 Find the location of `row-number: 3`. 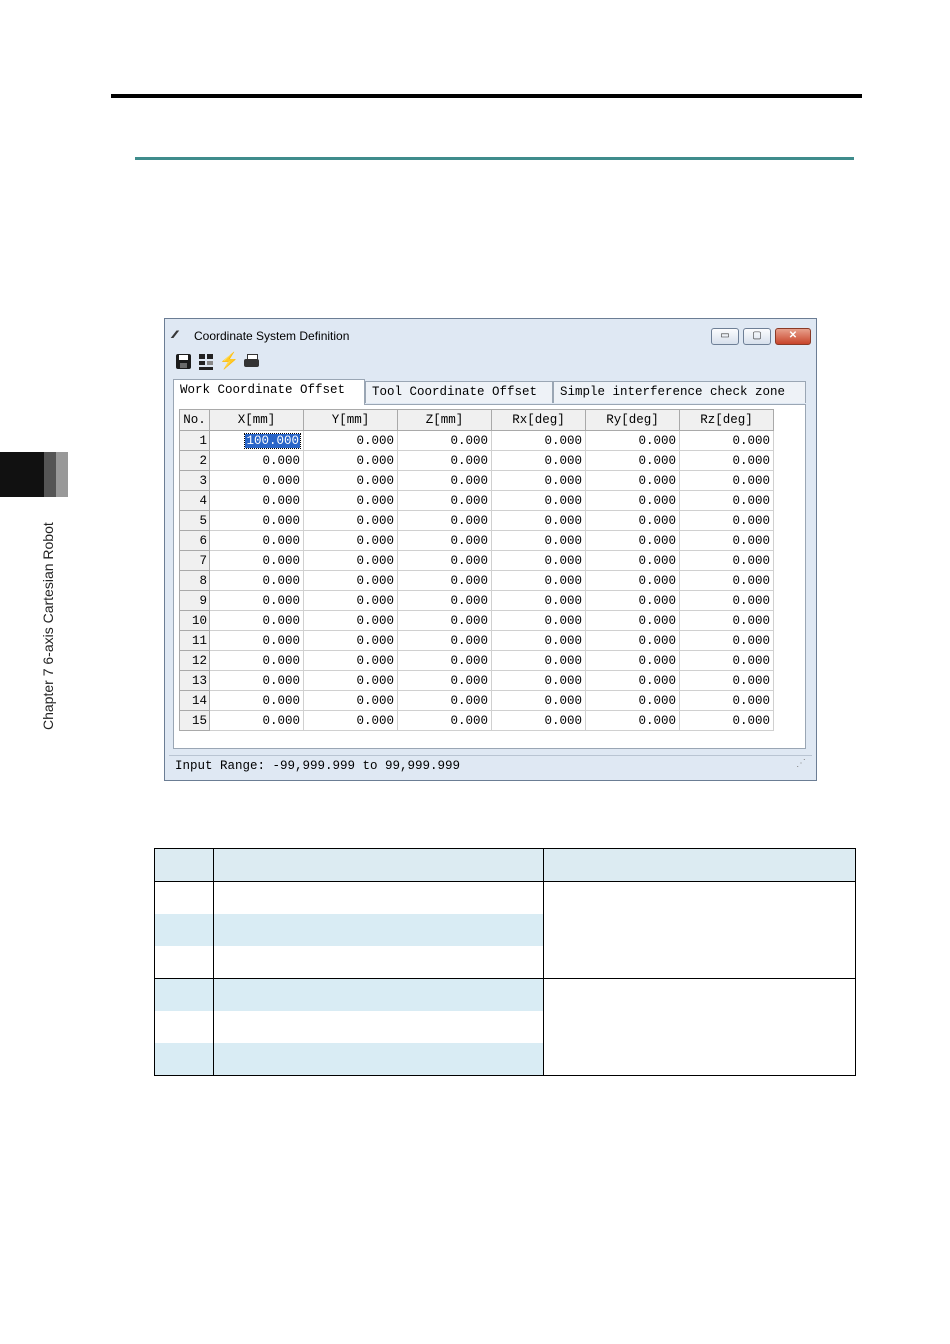

row-number: 3 is located at coordinates (194, 480).